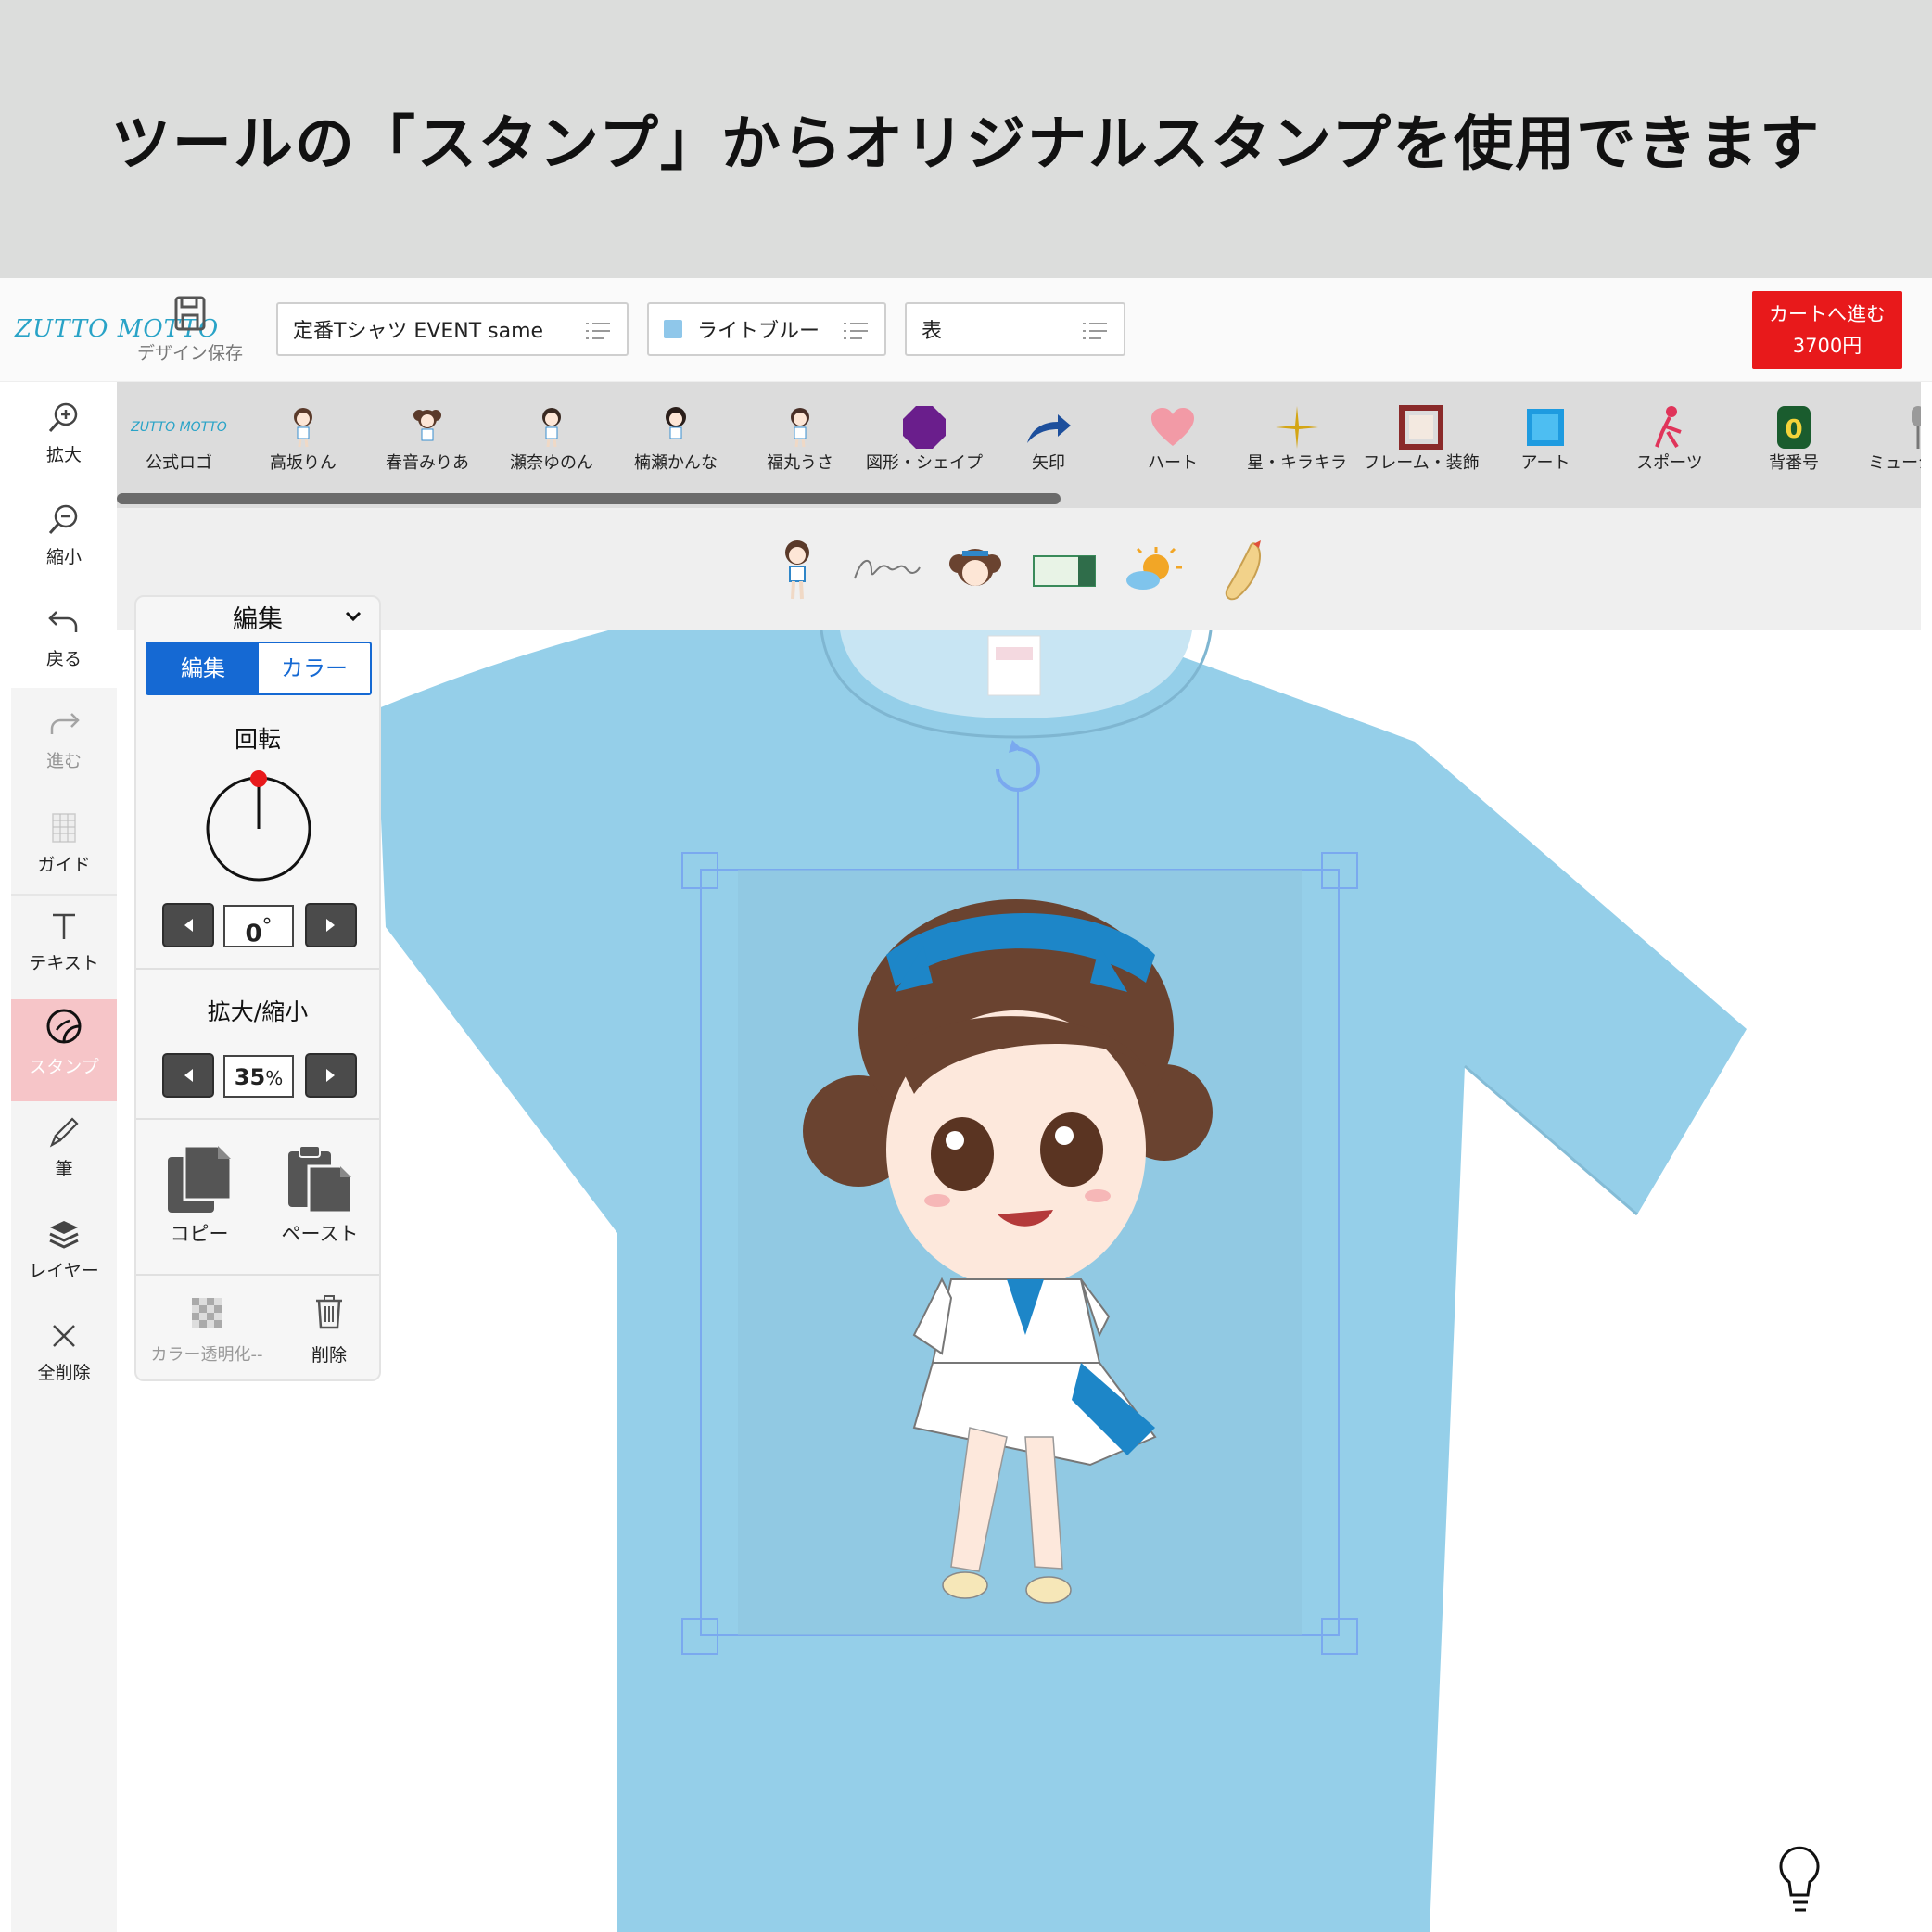 The width and height of the screenshot is (1932, 1932). What do you see at coordinates (190, 313) in the screenshot?
I see `save-icon` at bounding box center [190, 313].